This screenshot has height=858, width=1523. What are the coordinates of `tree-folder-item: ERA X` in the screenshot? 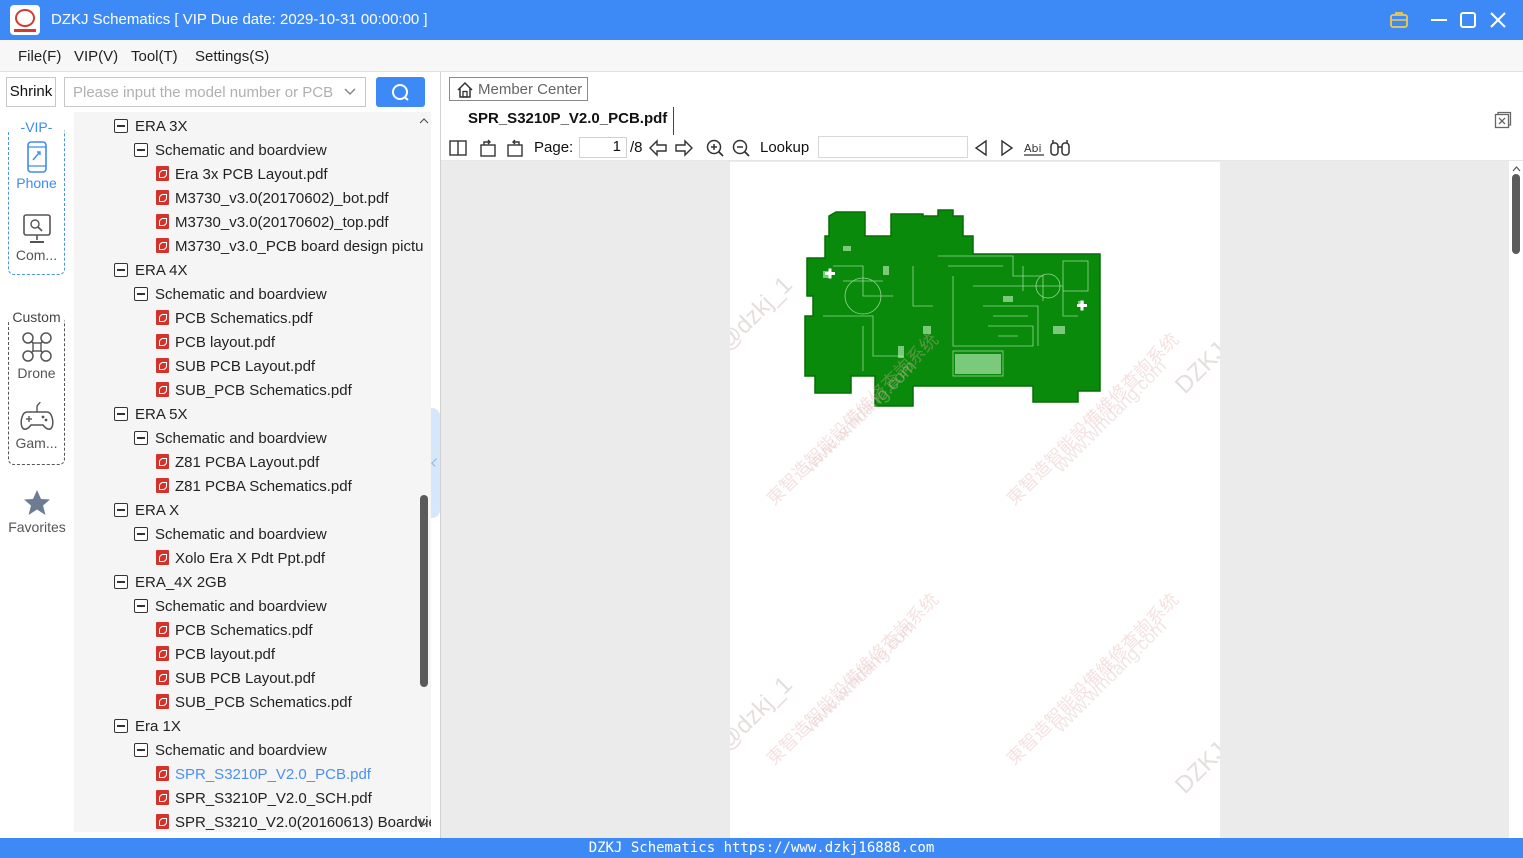 It's located at (146, 511).